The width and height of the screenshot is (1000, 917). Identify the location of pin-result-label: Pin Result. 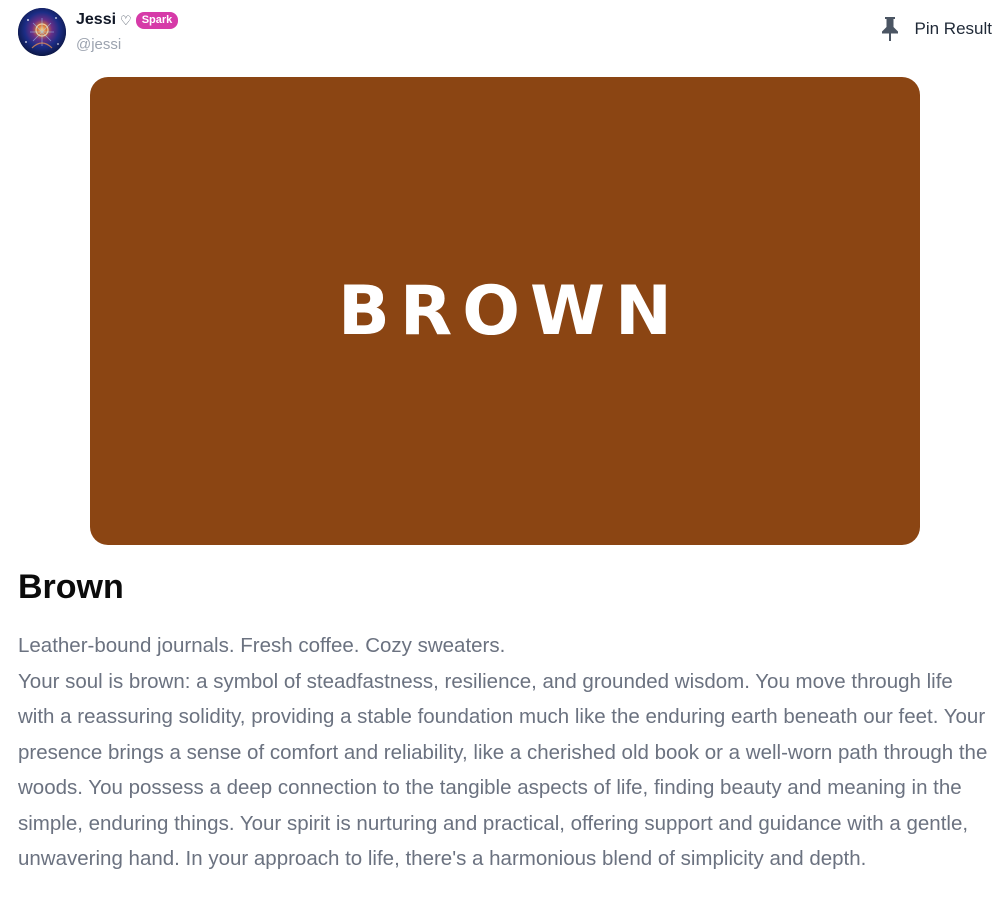
(953, 28).